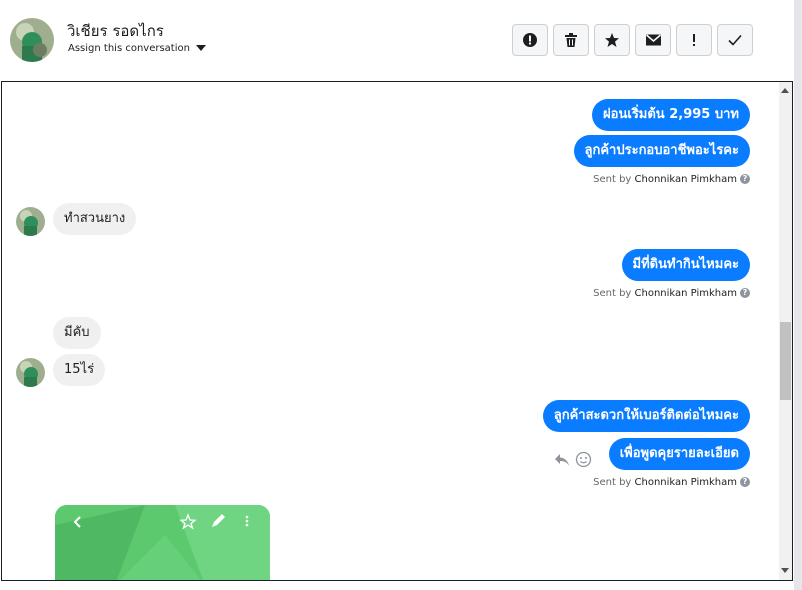  Describe the element at coordinates (632, 40) in the screenshot. I see `conversation-actions` at that location.